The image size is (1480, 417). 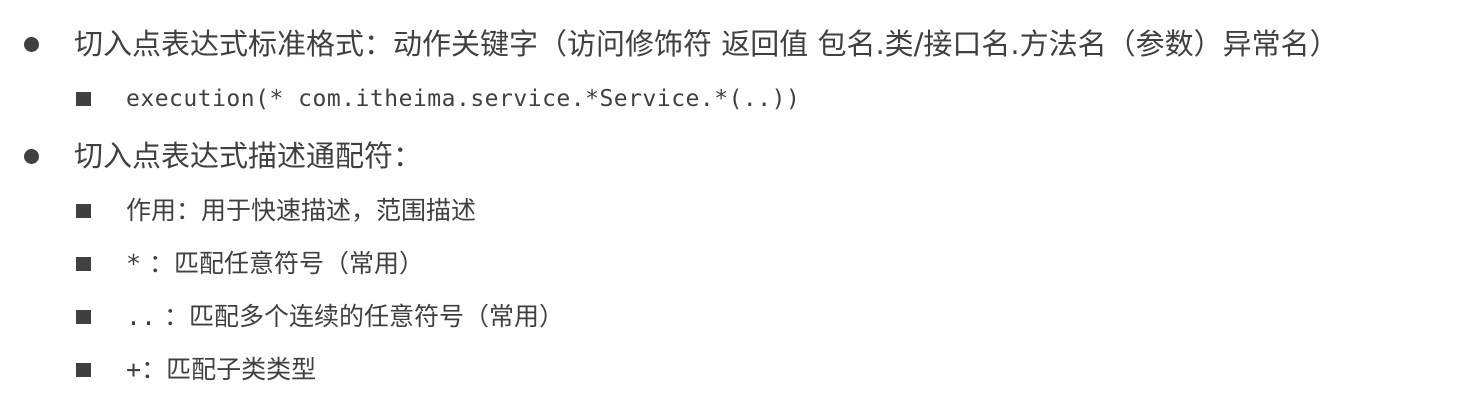 What do you see at coordinates (740, 156) in the screenshot?
I see `bullet-item-wildcards: 切入点表达式描述通配符：` at bounding box center [740, 156].